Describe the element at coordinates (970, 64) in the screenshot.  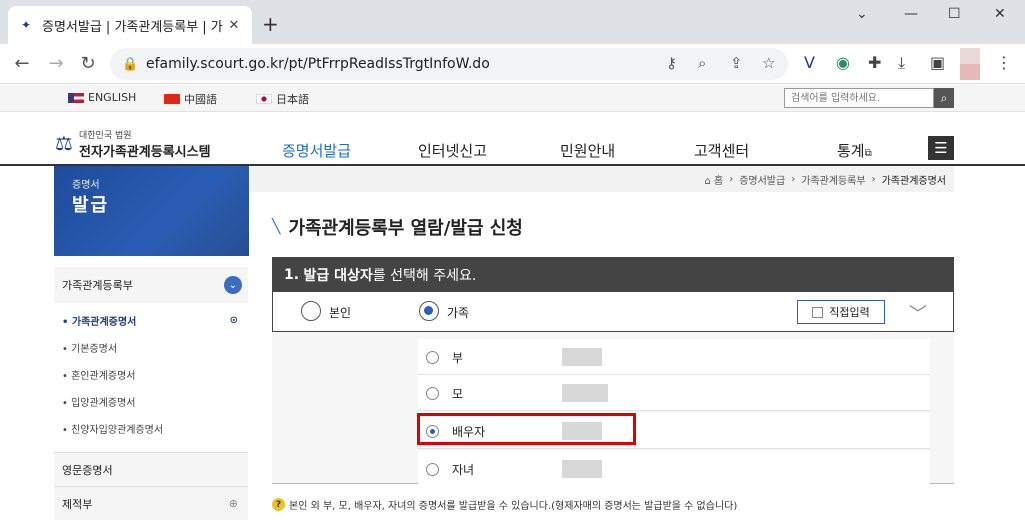
I see `profile-avatar` at that location.